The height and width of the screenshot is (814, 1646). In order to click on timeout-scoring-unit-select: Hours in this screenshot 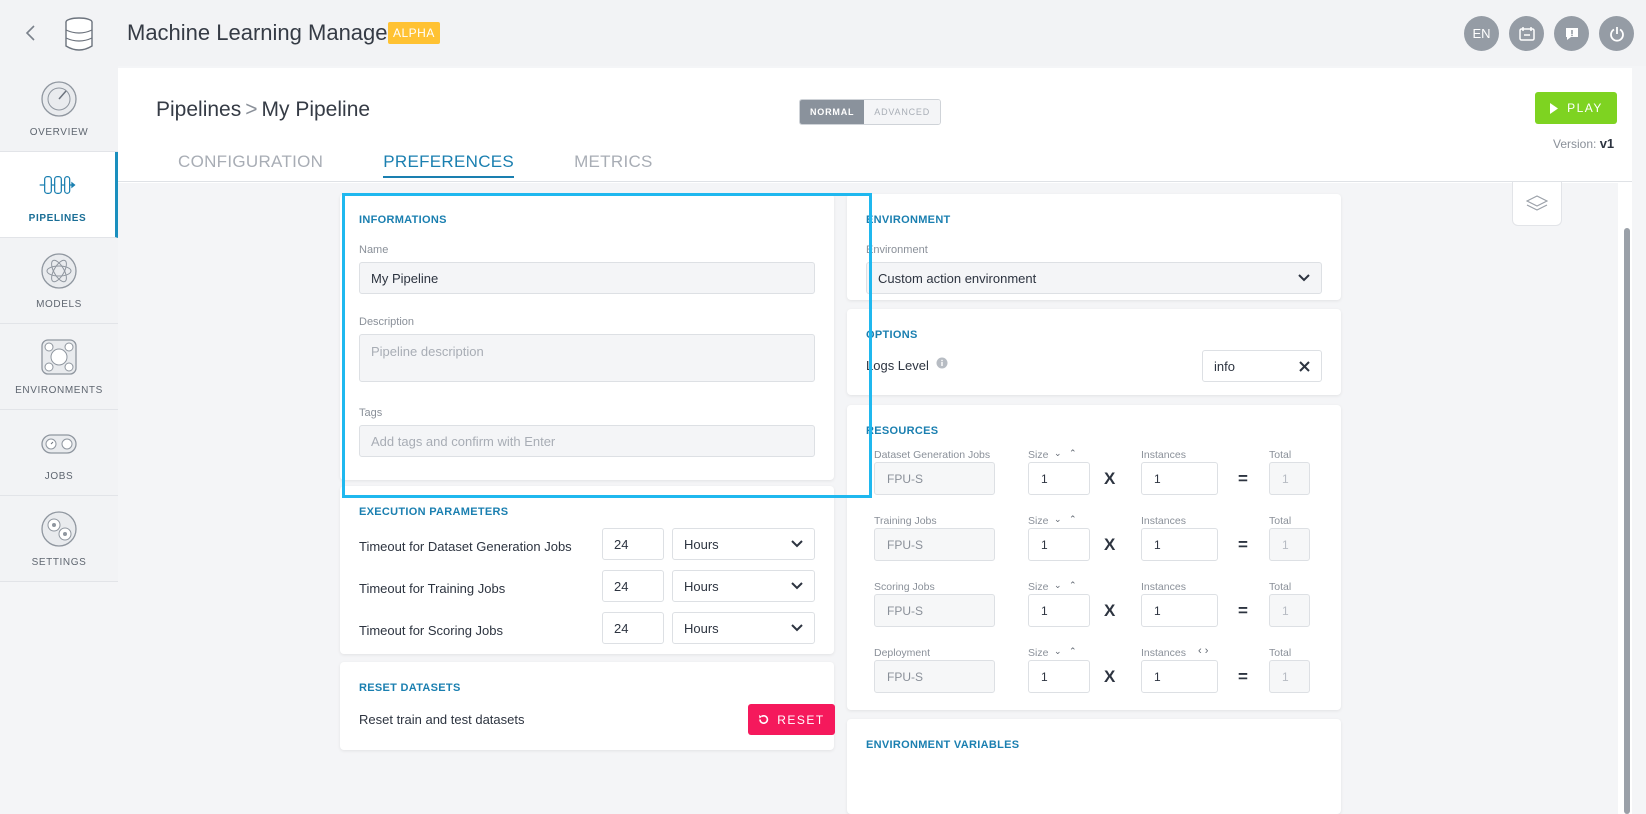, I will do `click(743, 628)`.